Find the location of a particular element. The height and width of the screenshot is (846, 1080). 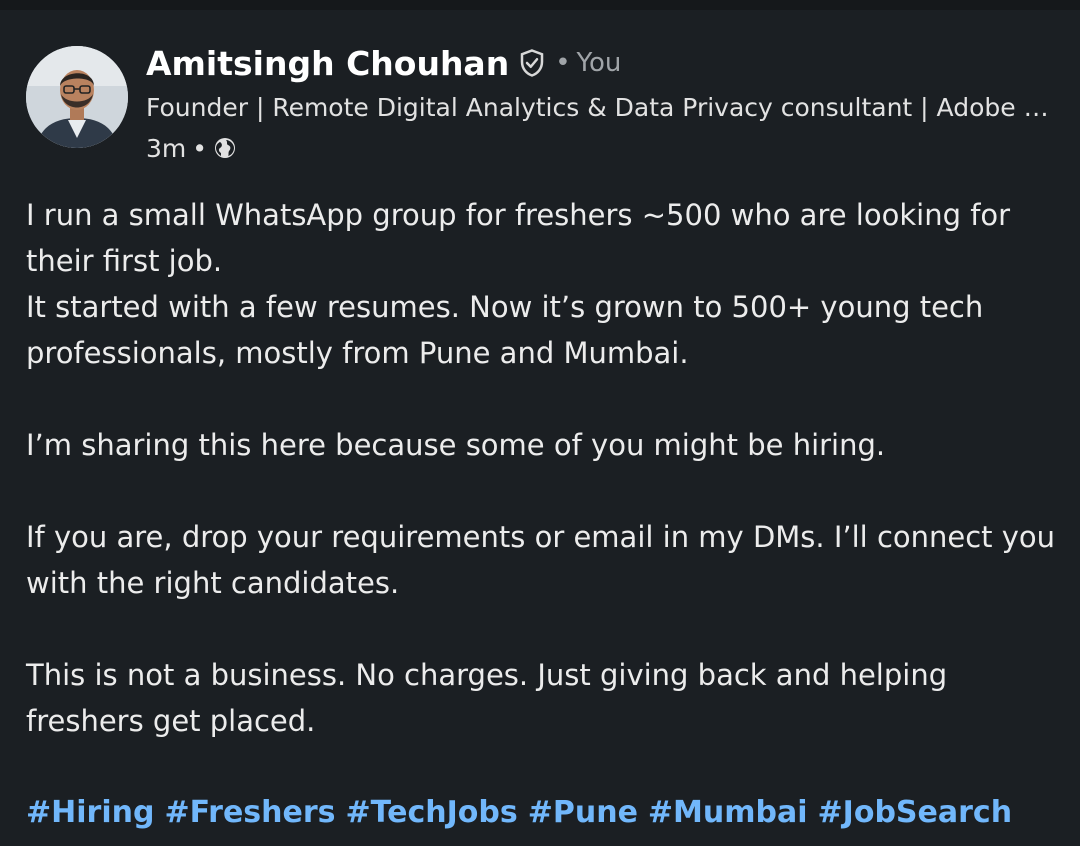

shield-check-icon is located at coordinates (532, 63).